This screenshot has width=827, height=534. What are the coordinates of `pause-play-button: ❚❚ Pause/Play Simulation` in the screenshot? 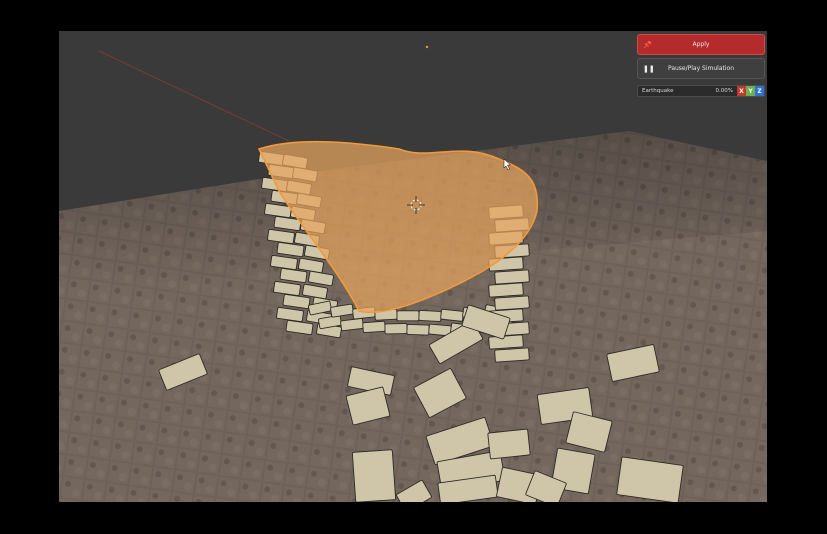 It's located at (701, 68).